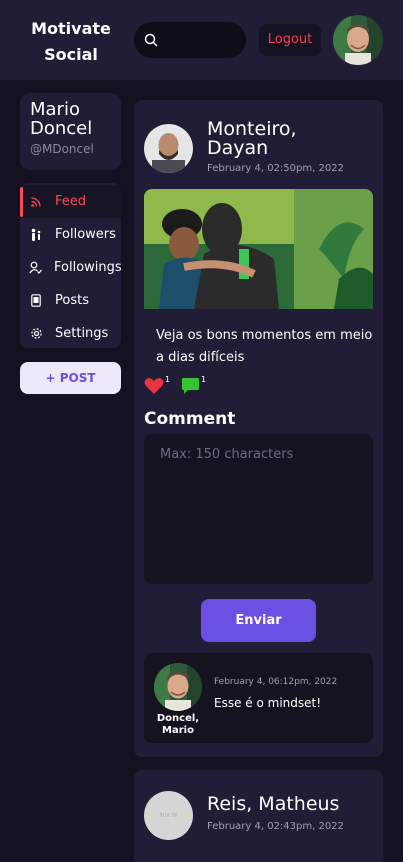  Describe the element at coordinates (151, 40) in the screenshot. I see `search-icon` at that location.